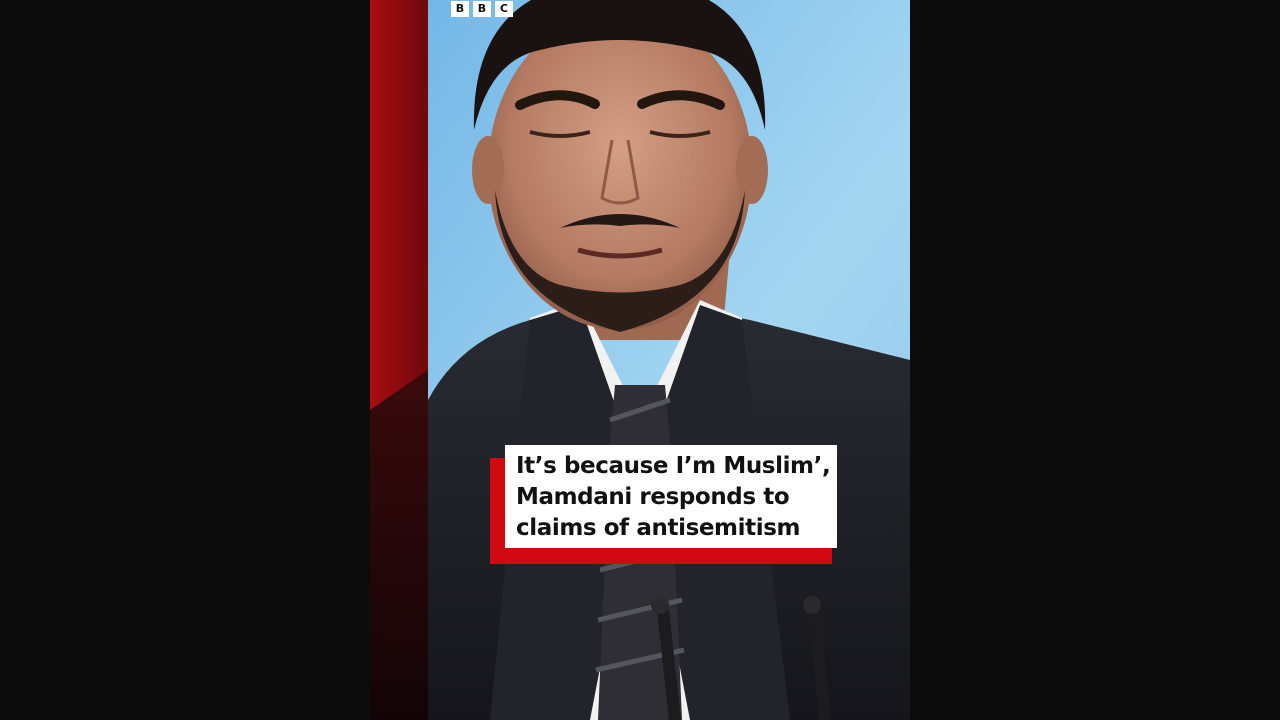 The height and width of the screenshot is (720, 1280). What do you see at coordinates (620, 170) in the screenshot?
I see `face` at bounding box center [620, 170].